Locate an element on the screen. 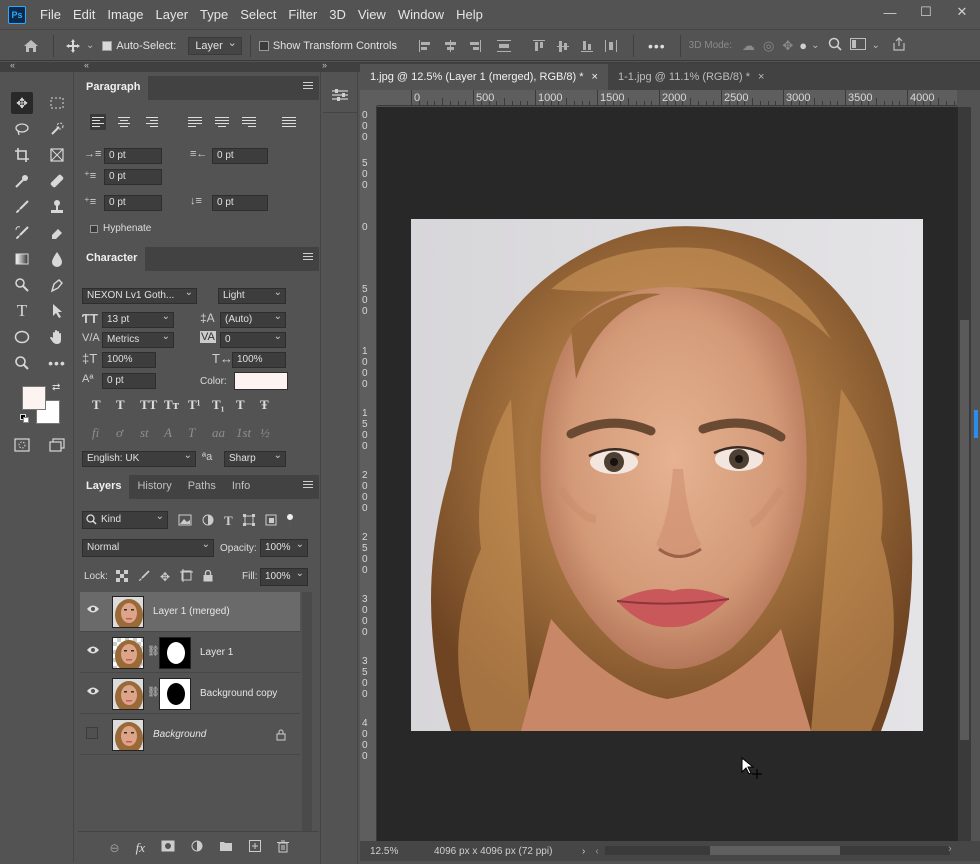  language-dropdown: English: UK is located at coordinates (139, 458).